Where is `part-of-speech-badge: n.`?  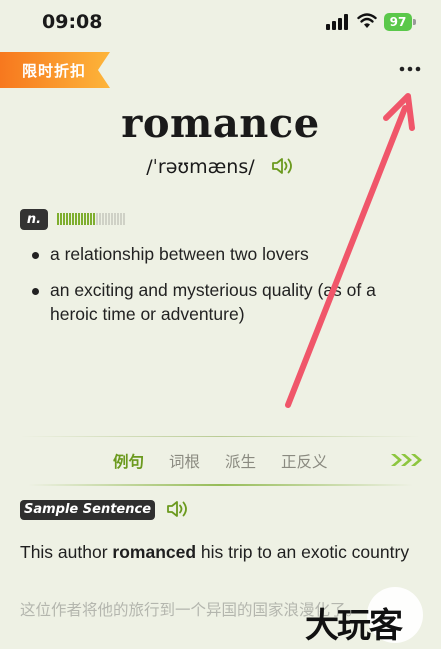 part-of-speech-badge: n. is located at coordinates (34, 219).